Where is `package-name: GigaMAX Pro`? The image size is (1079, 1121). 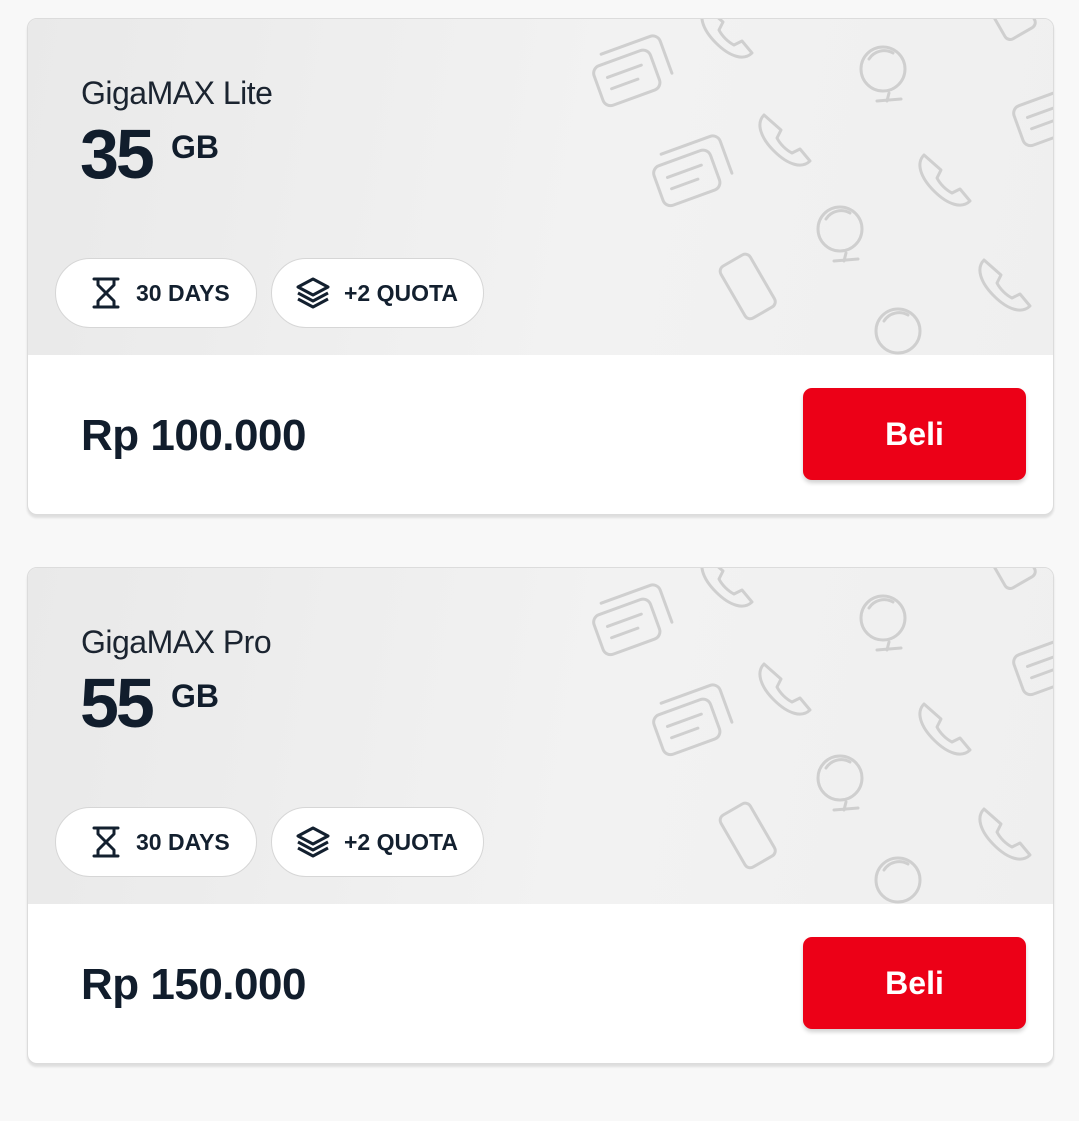
package-name: GigaMAX Pro is located at coordinates (176, 642).